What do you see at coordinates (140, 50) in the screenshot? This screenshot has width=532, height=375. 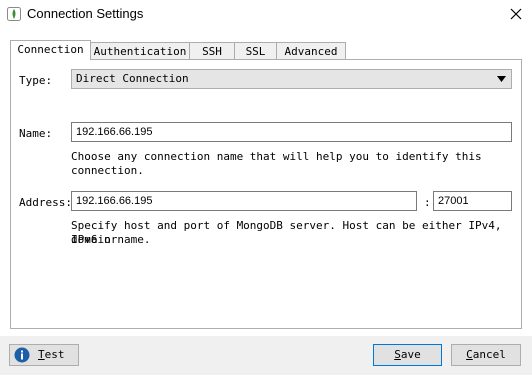 I see `tab-authentication: Authentication` at bounding box center [140, 50].